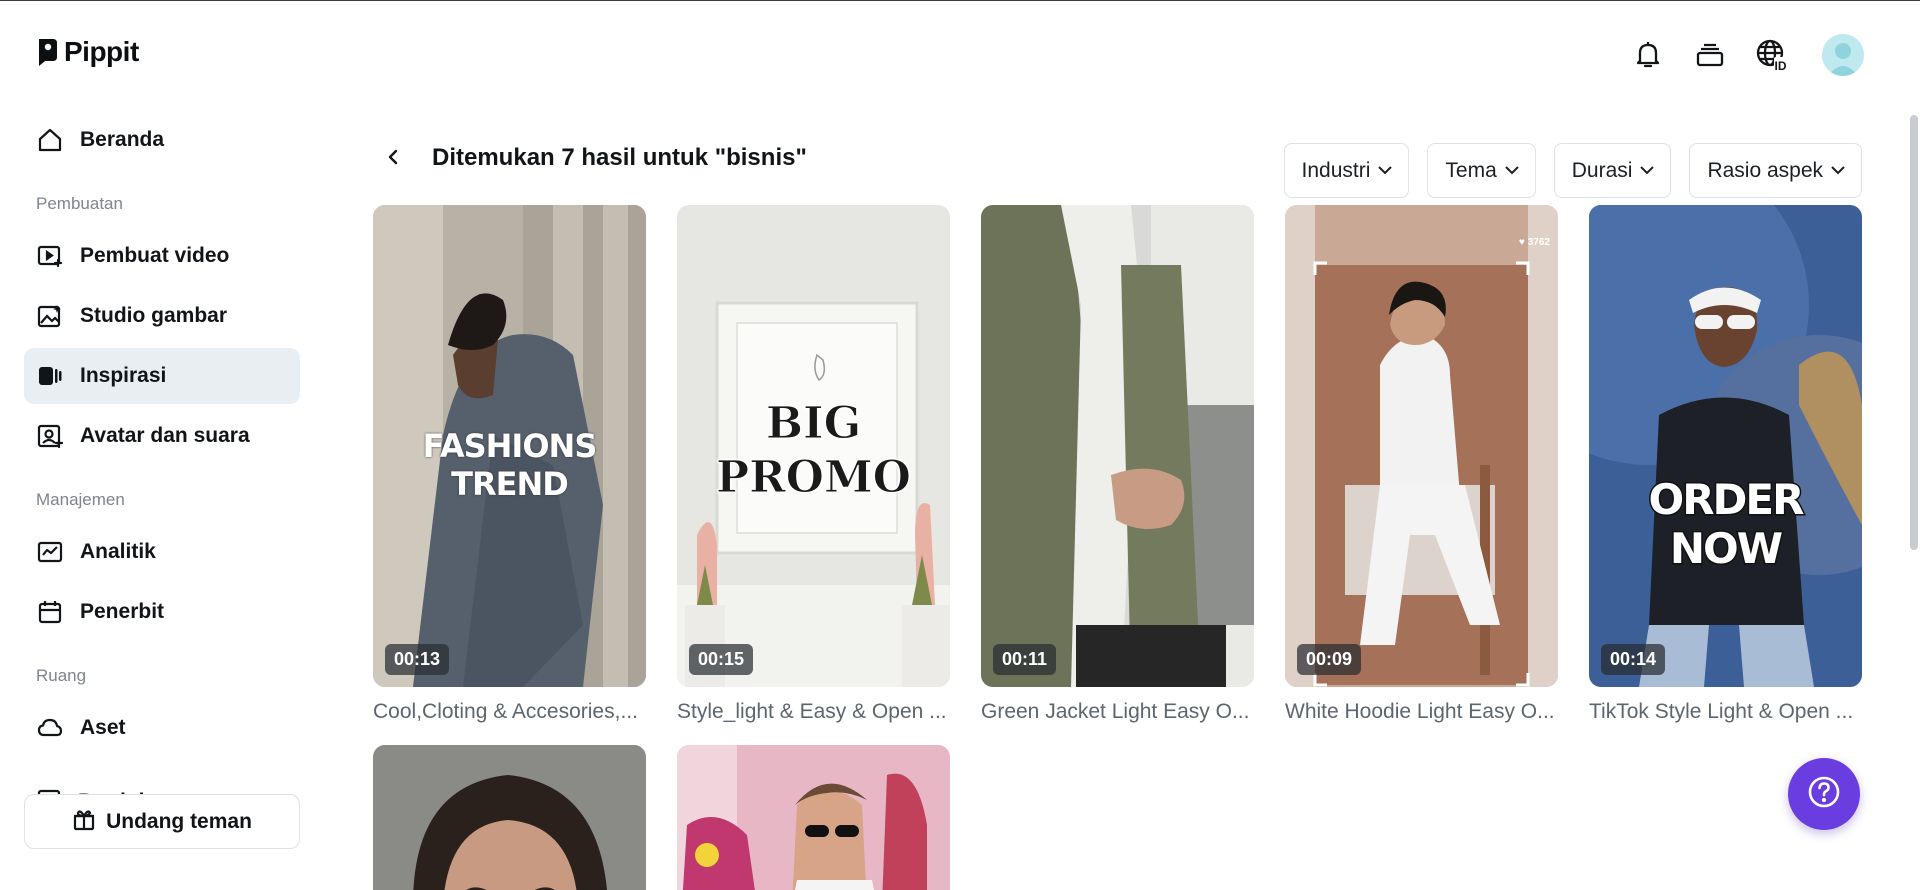  I want to click on video-overlay-text: FASHIONS TREND, so click(510, 465).